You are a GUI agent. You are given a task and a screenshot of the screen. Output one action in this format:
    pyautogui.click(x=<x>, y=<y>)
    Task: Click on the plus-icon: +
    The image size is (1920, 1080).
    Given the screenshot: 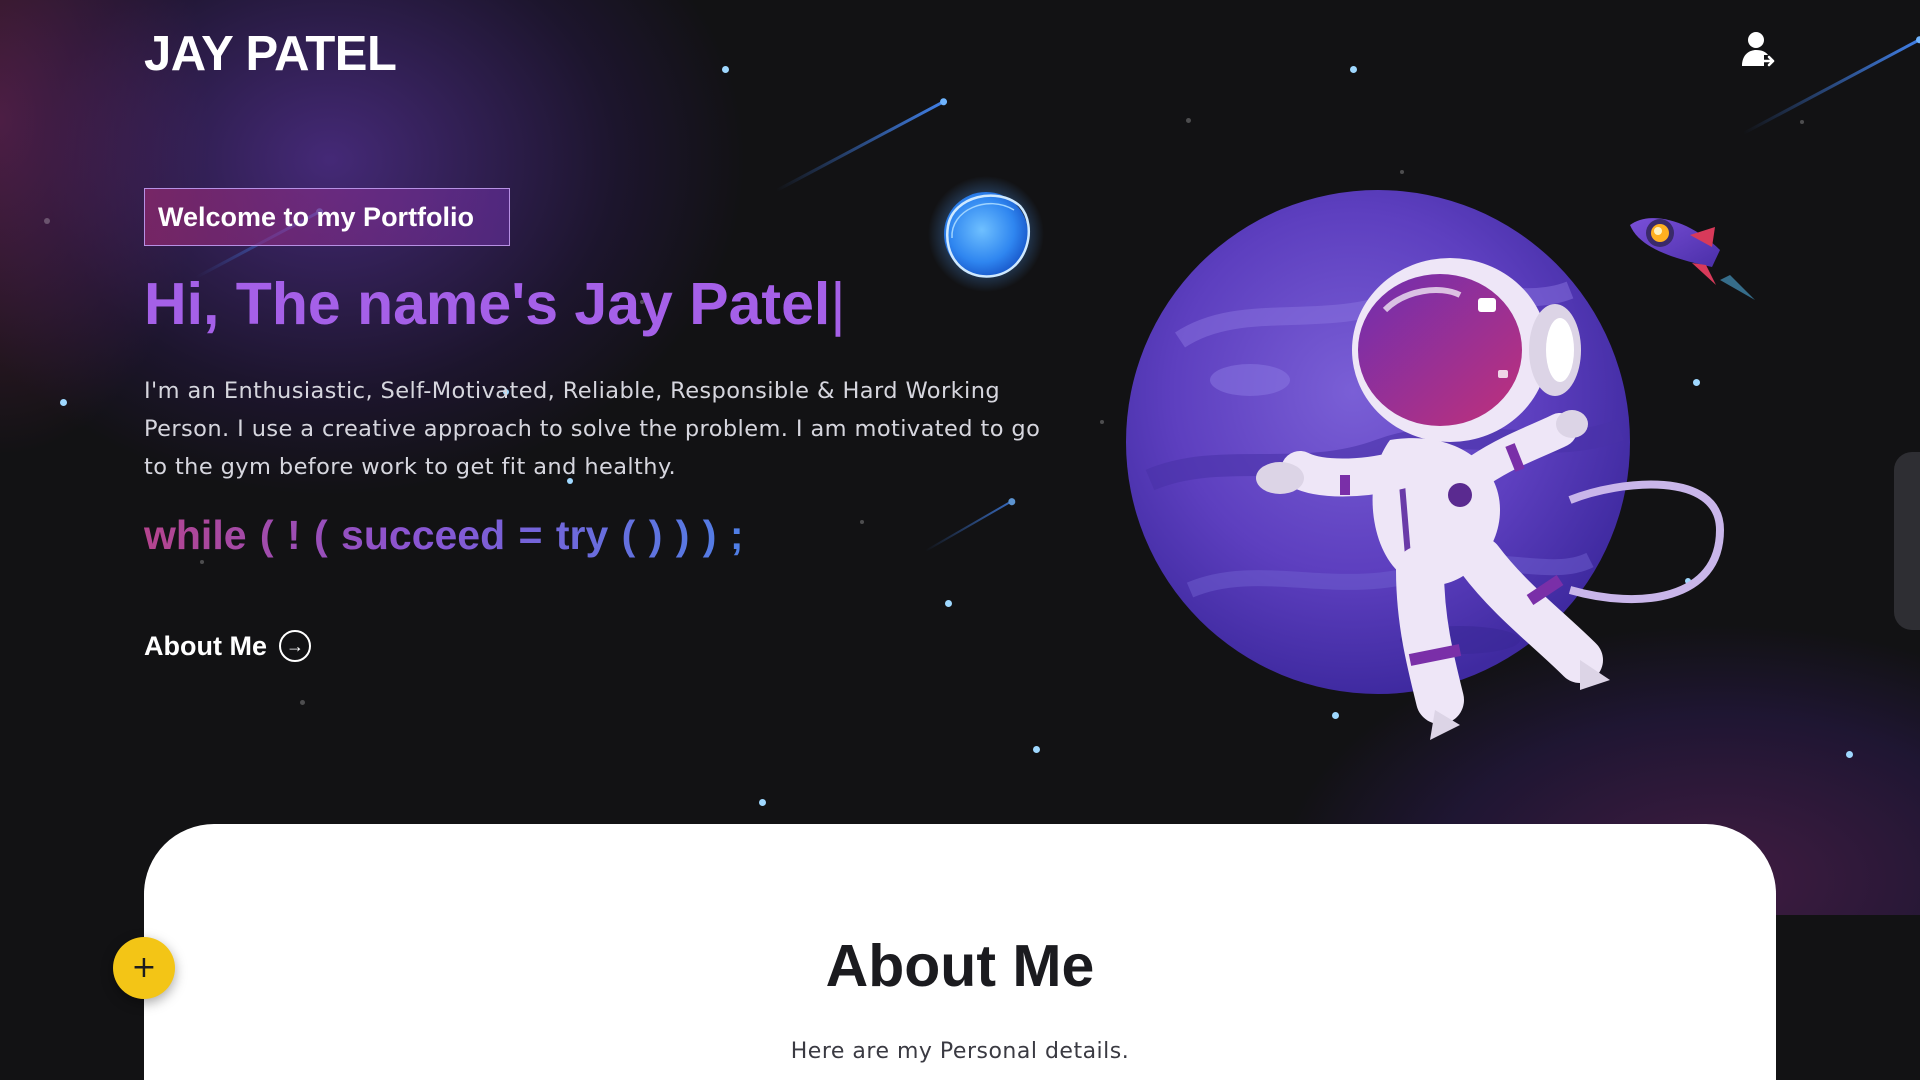 What is the action you would take?
    pyautogui.click(x=144, y=967)
    